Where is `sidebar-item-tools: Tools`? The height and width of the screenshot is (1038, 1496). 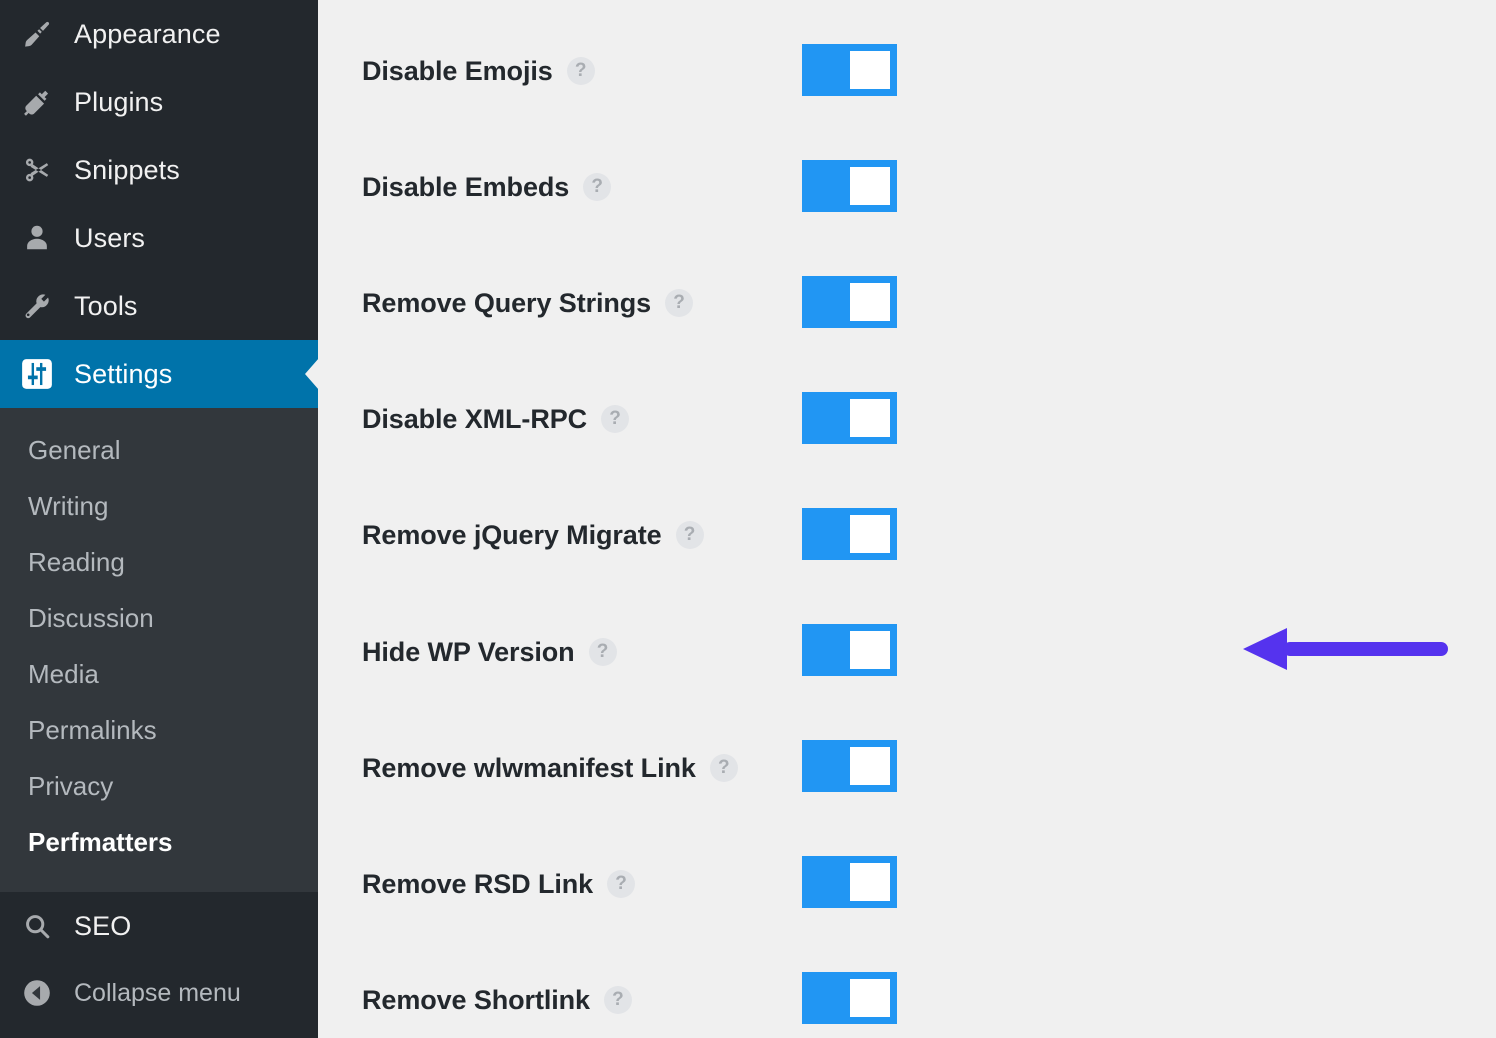
sidebar-item-tools: Tools is located at coordinates (159, 306).